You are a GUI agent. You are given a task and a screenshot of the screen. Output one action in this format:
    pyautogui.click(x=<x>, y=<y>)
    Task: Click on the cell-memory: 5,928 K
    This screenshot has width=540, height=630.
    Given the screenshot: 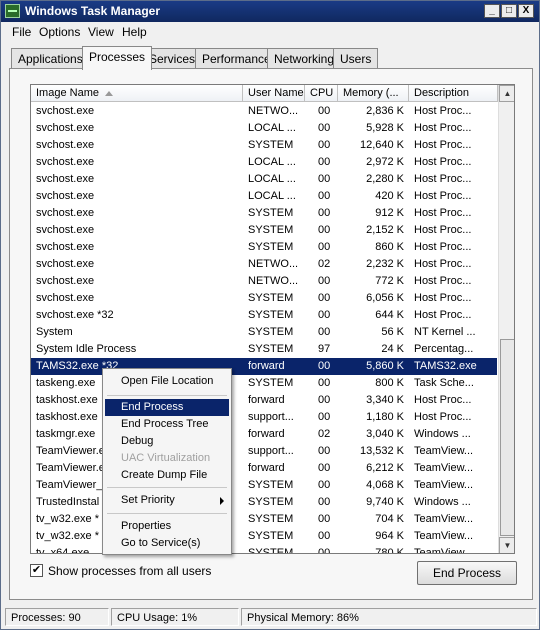 What is the action you would take?
    pyautogui.click(x=385, y=128)
    